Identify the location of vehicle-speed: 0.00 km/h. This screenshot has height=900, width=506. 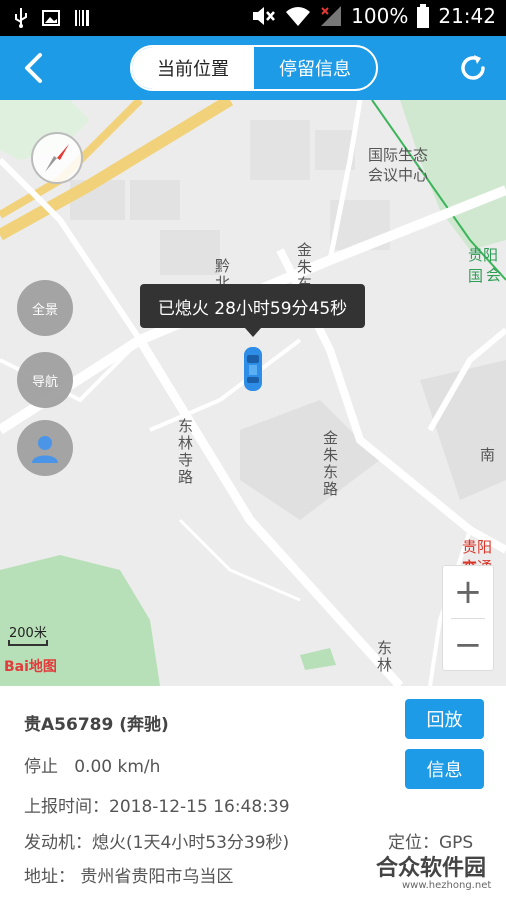
(117, 767).